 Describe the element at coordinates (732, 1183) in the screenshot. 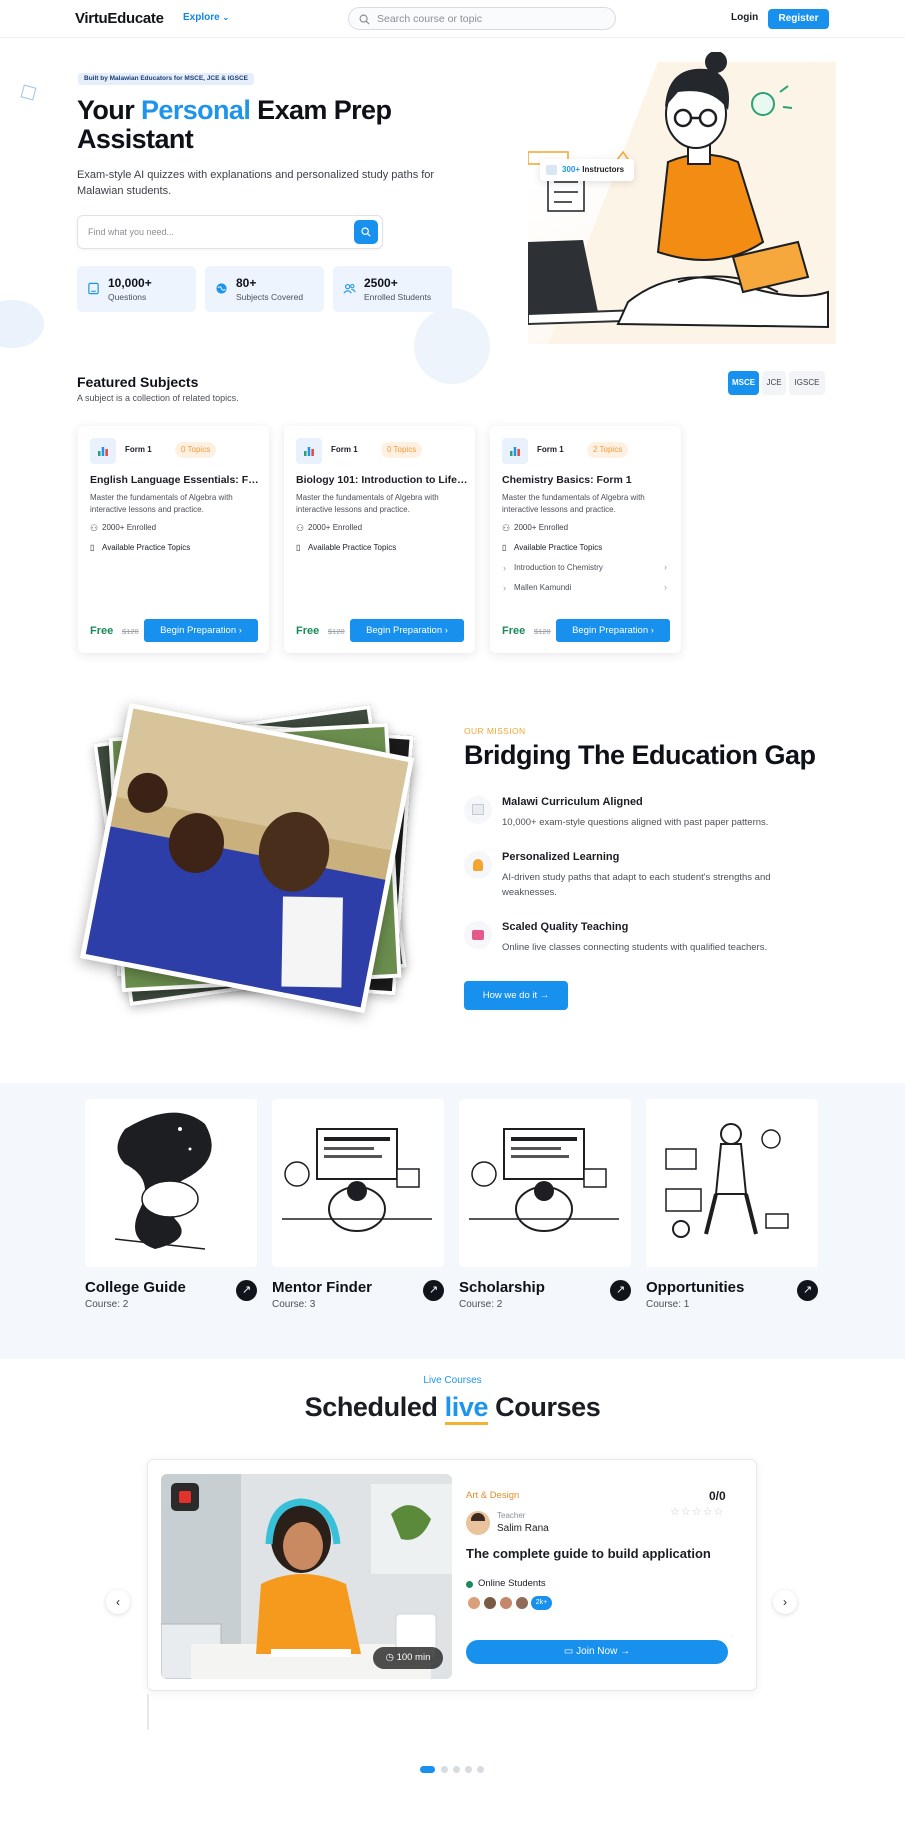

I see `opportunities-illustration` at that location.